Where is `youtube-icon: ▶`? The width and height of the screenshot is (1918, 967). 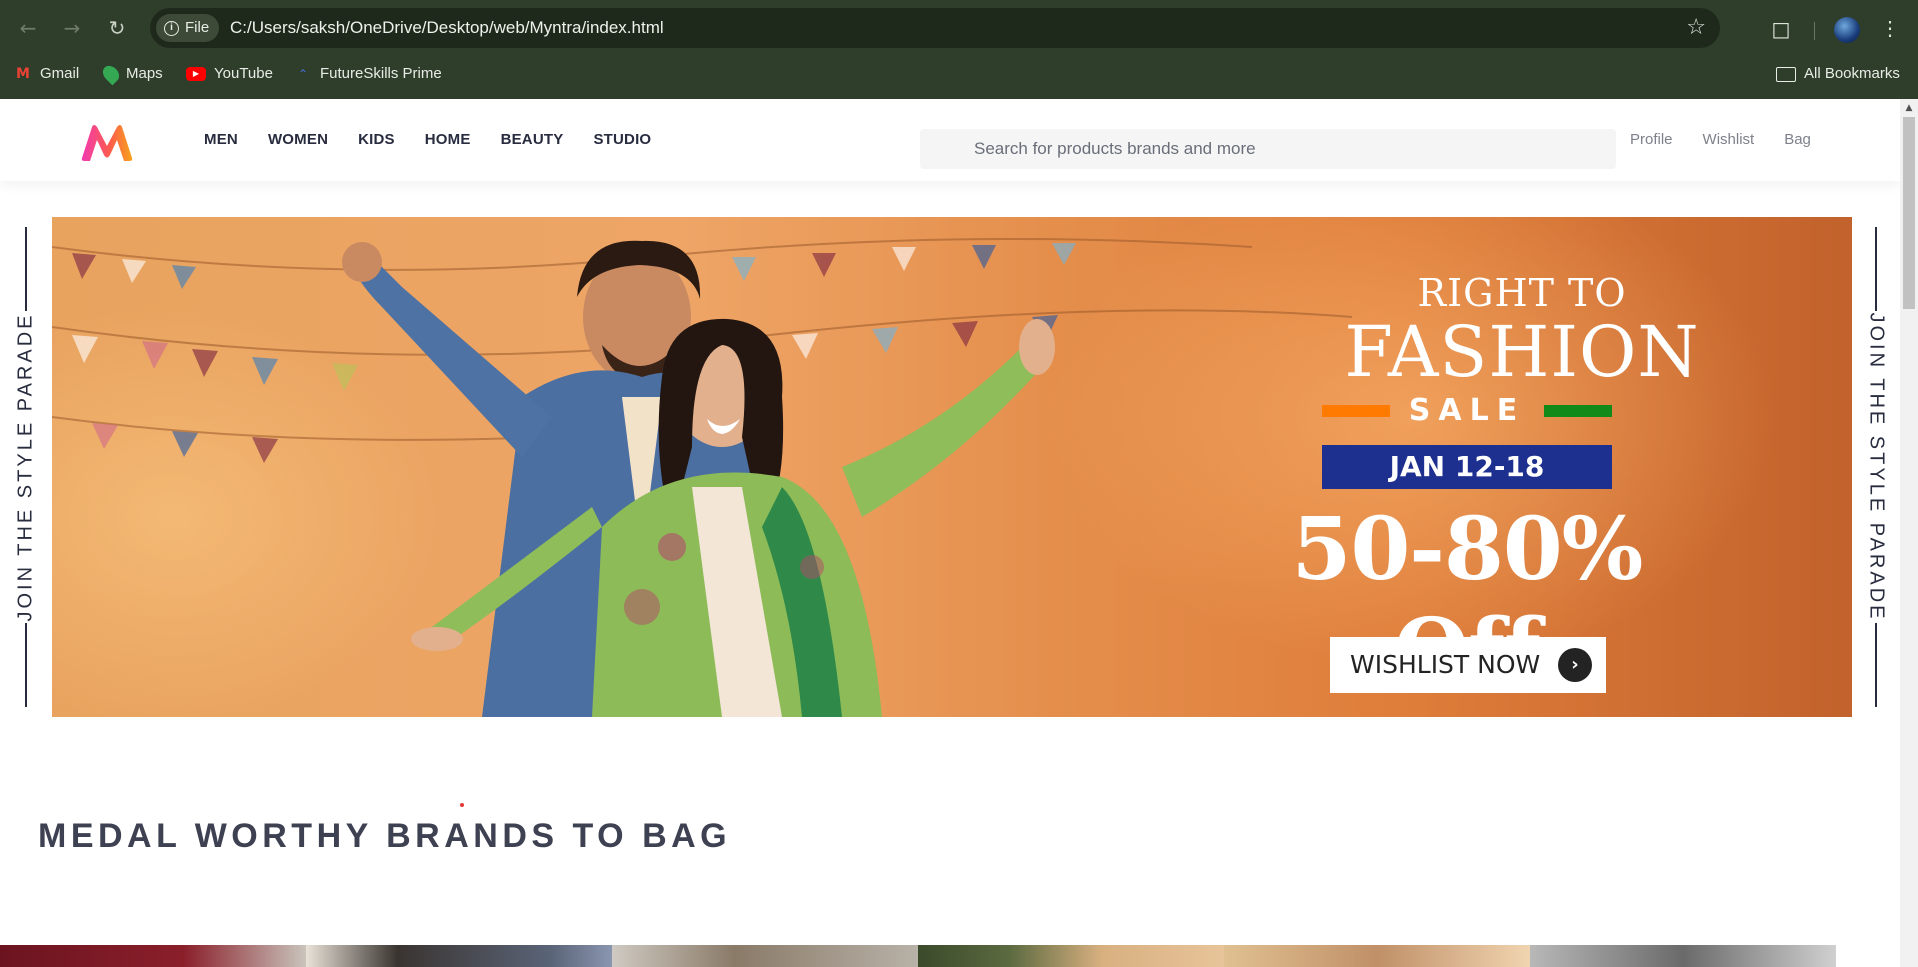 youtube-icon: ▶ is located at coordinates (196, 74).